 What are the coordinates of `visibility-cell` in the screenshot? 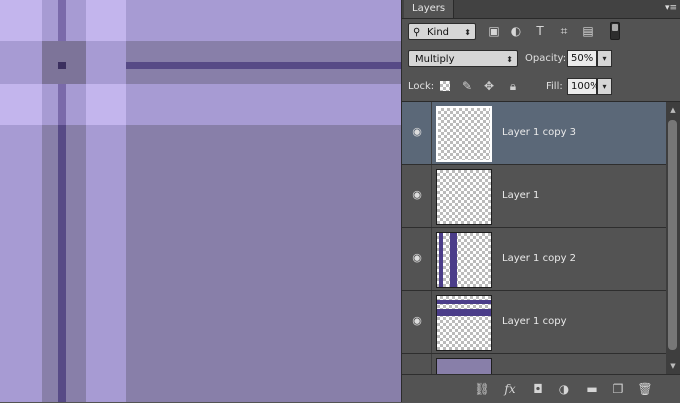 It's located at (417, 364).